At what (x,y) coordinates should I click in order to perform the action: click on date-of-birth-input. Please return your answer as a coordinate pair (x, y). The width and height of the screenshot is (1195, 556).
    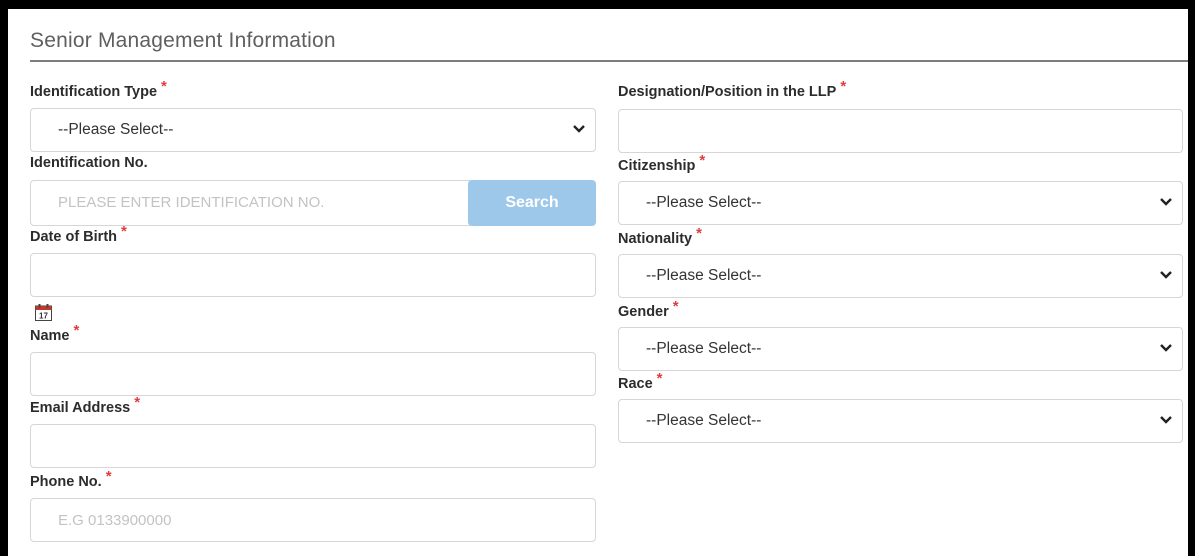
    Looking at the image, I should click on (313, 275).